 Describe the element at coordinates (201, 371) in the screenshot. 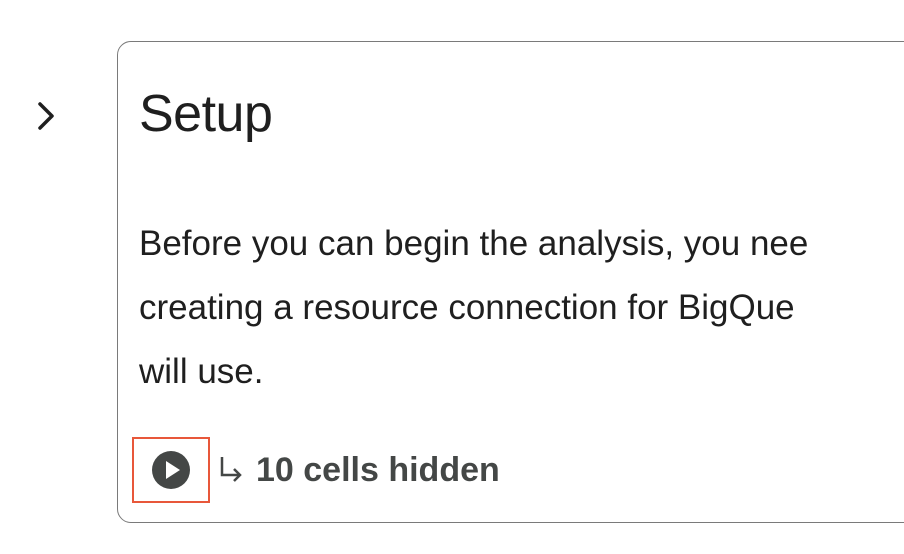

I see `description-line: will use.` at that location.